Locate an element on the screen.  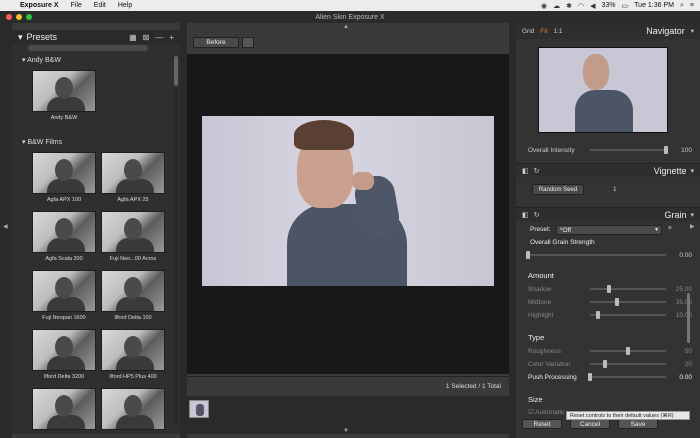
preset-label: Preset: is located at coordinates (540, 229).